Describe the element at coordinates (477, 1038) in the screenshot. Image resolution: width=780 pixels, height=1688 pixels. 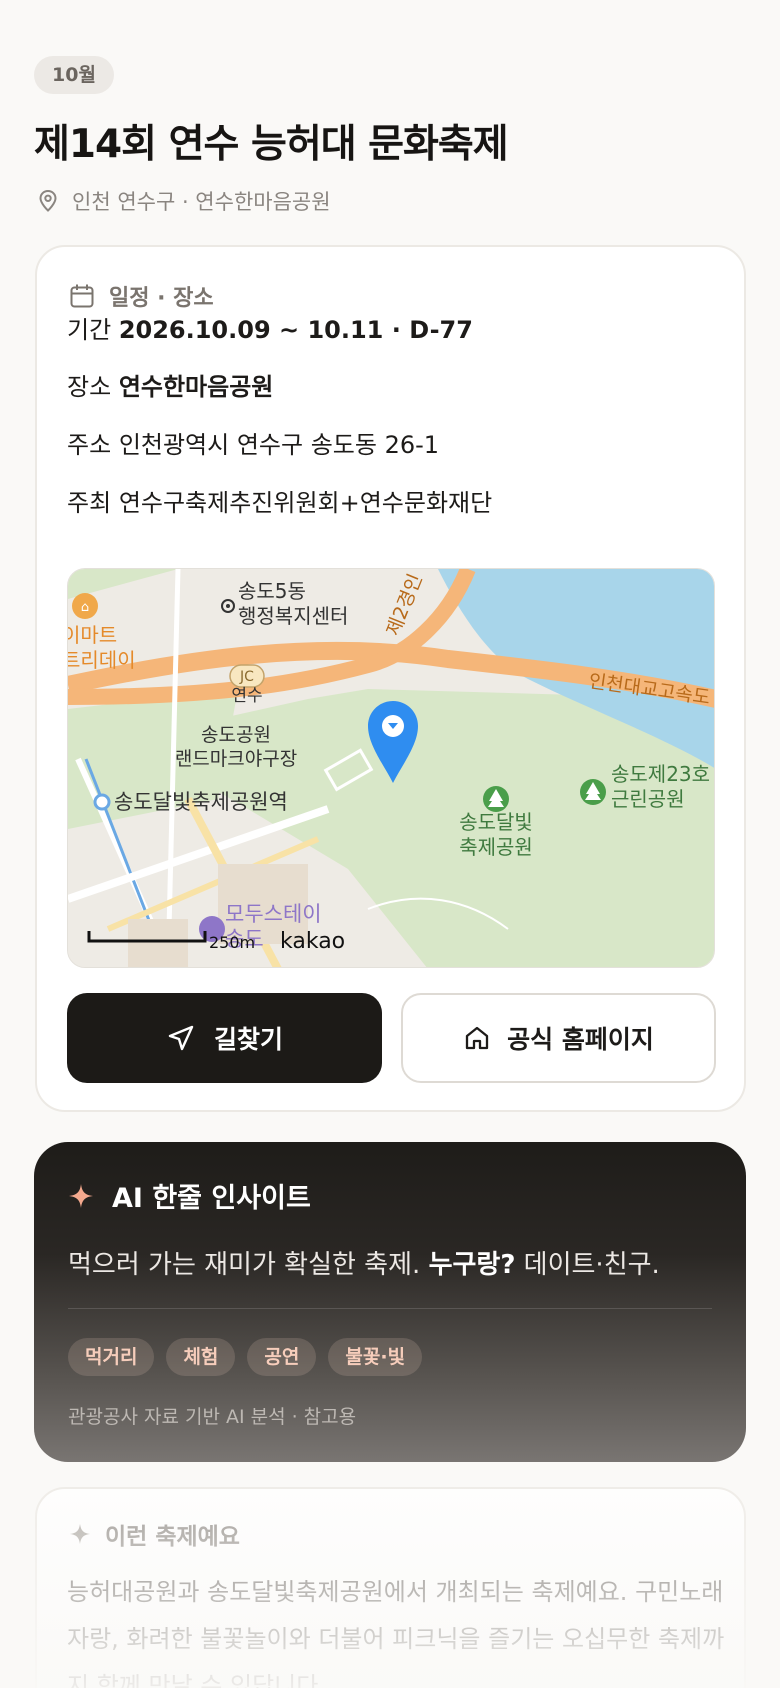
I see `home-icon` at that location.